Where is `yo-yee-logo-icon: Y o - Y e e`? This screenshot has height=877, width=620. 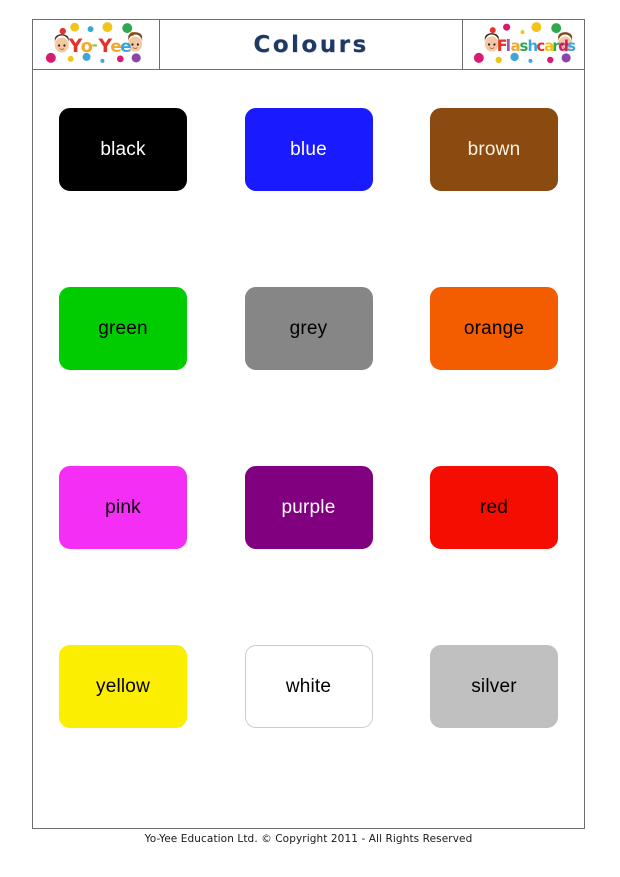 yo-yee-logo-icon: Y o - Y e e is located at coordinates (94, 42).